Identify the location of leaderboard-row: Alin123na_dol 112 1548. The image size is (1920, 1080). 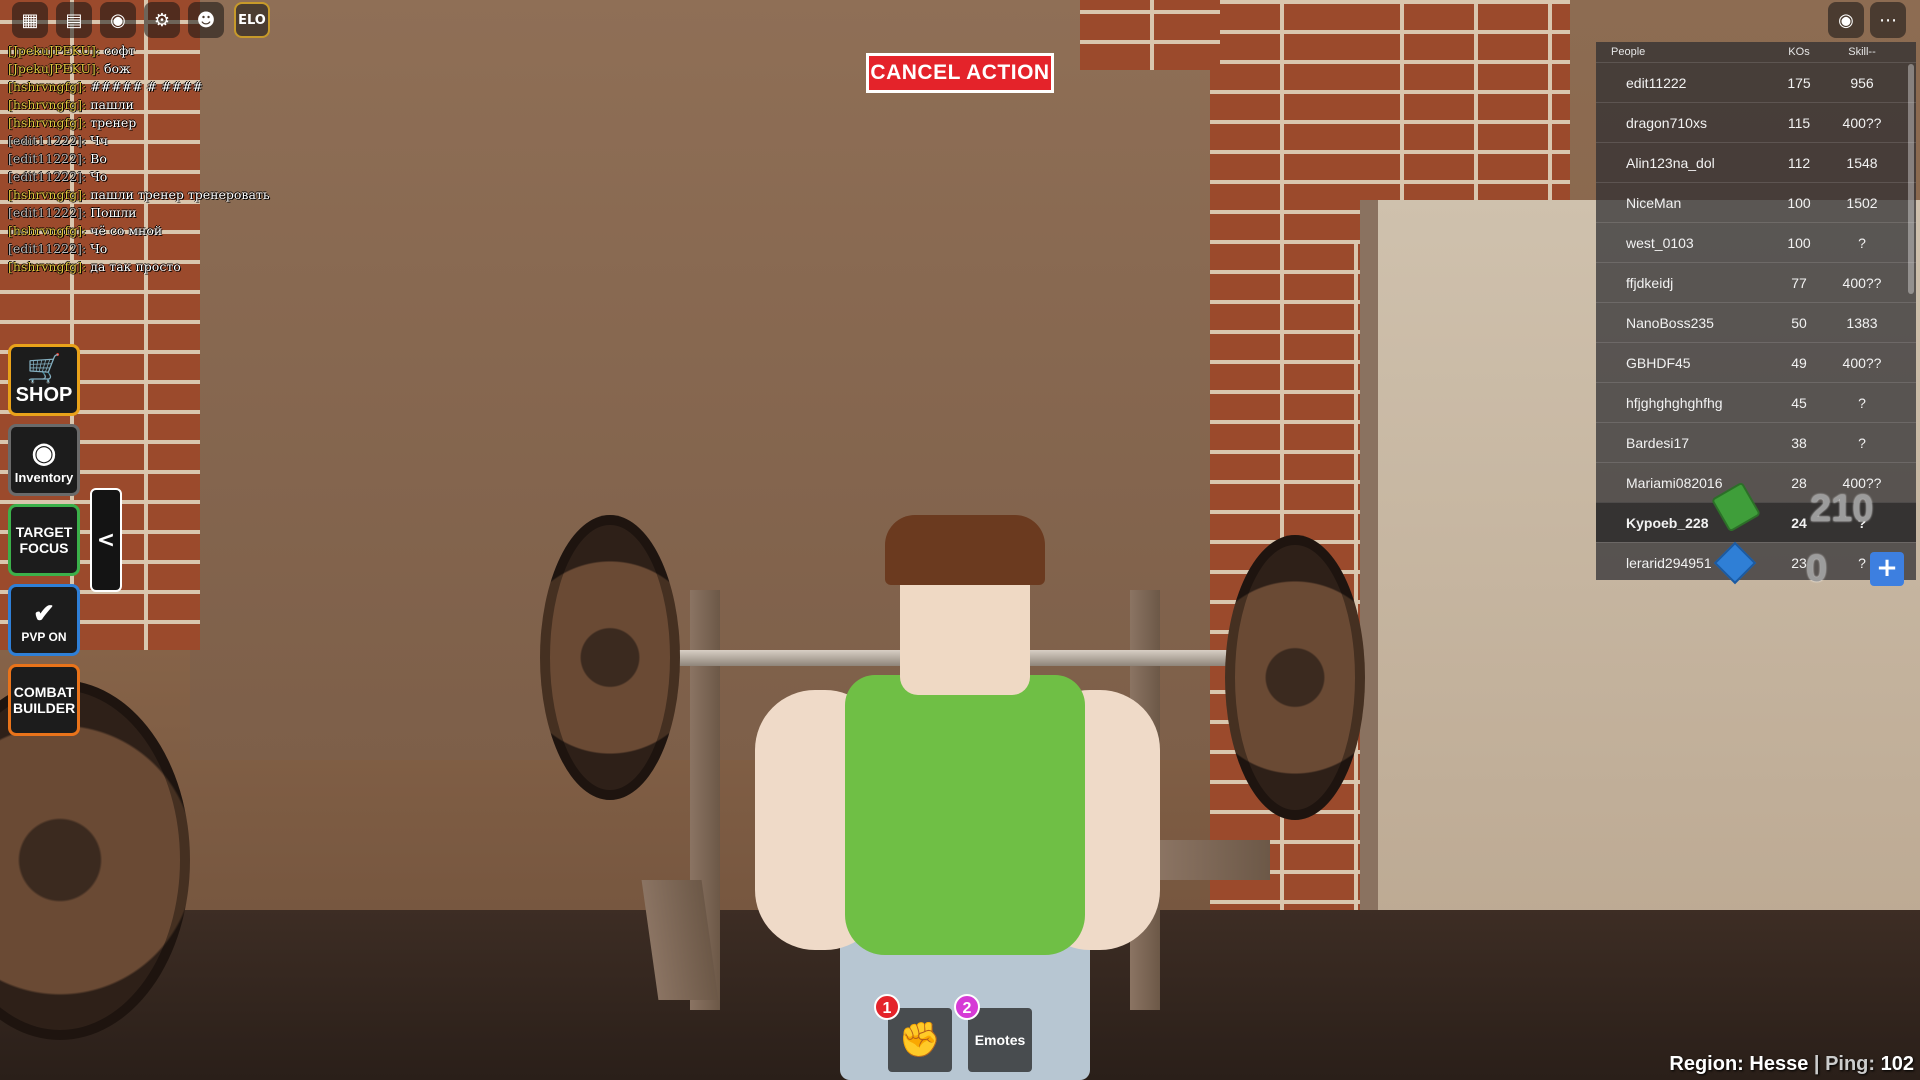
(1756, 162).